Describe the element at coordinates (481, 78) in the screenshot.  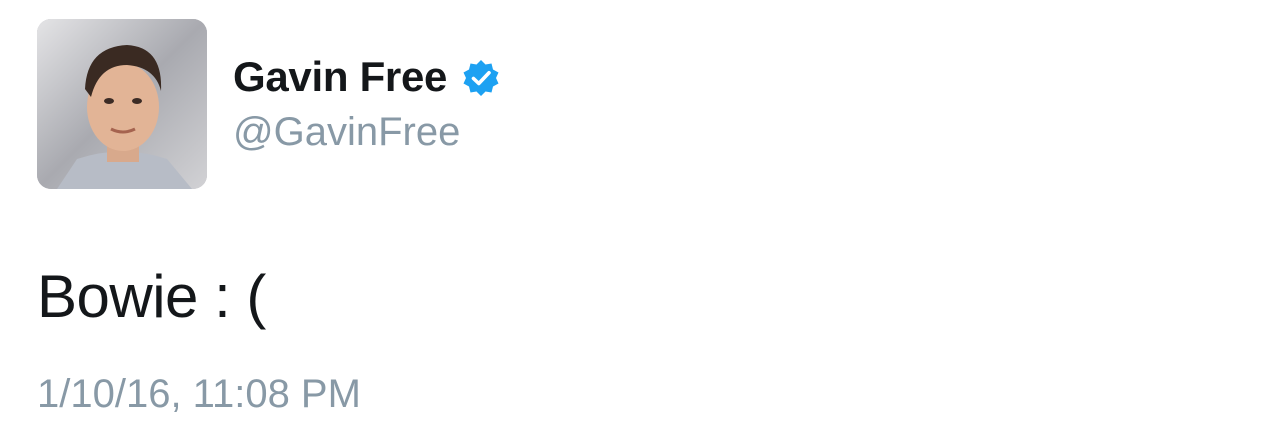
I see `verified-badge-icon` at that location.